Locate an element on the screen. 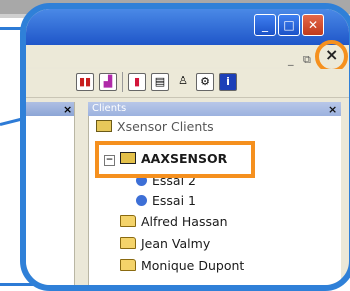 Image resolution: width=350 pixels, height=291 pixels. tree-item-client: Jean Valmy is located at coordinates (165, 246).